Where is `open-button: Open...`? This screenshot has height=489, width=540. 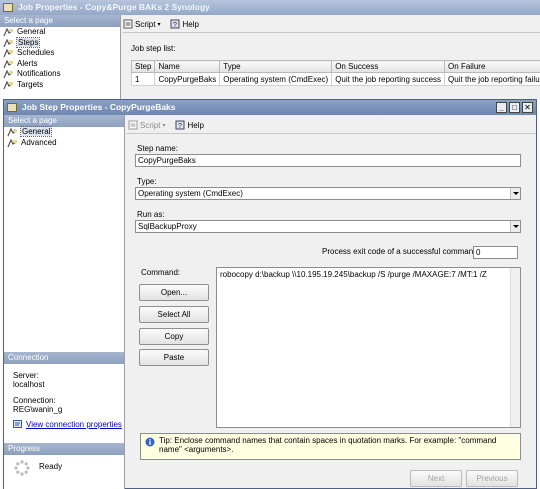
open-button: Open... is located at coordinates (174, 292).